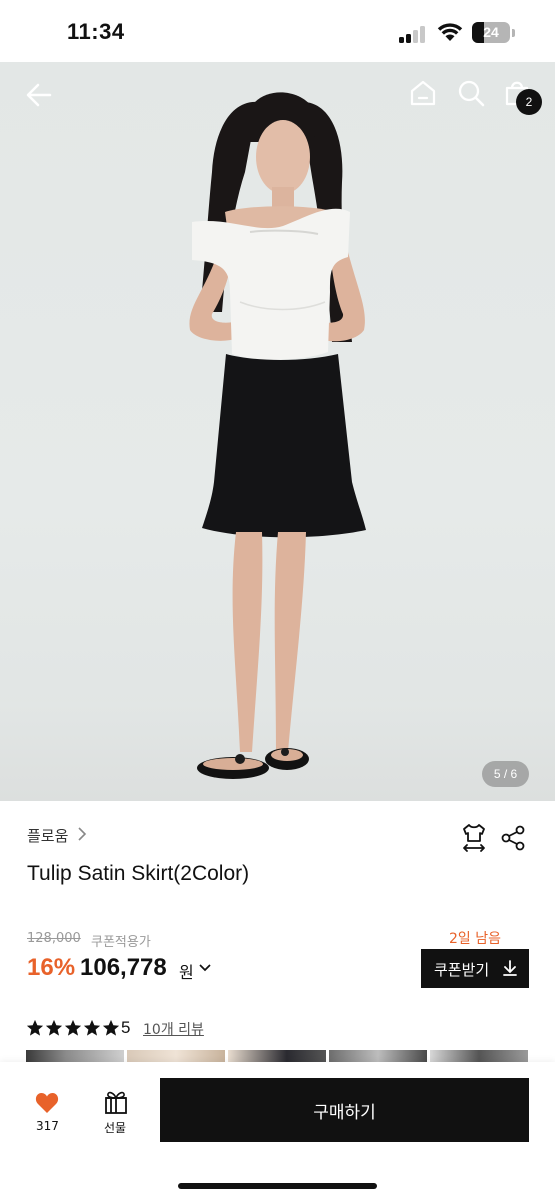  Describe the element at coordinates (462, 970) in the screenshot. I see `get-coupon-label: 쿠폰받기` at that location.